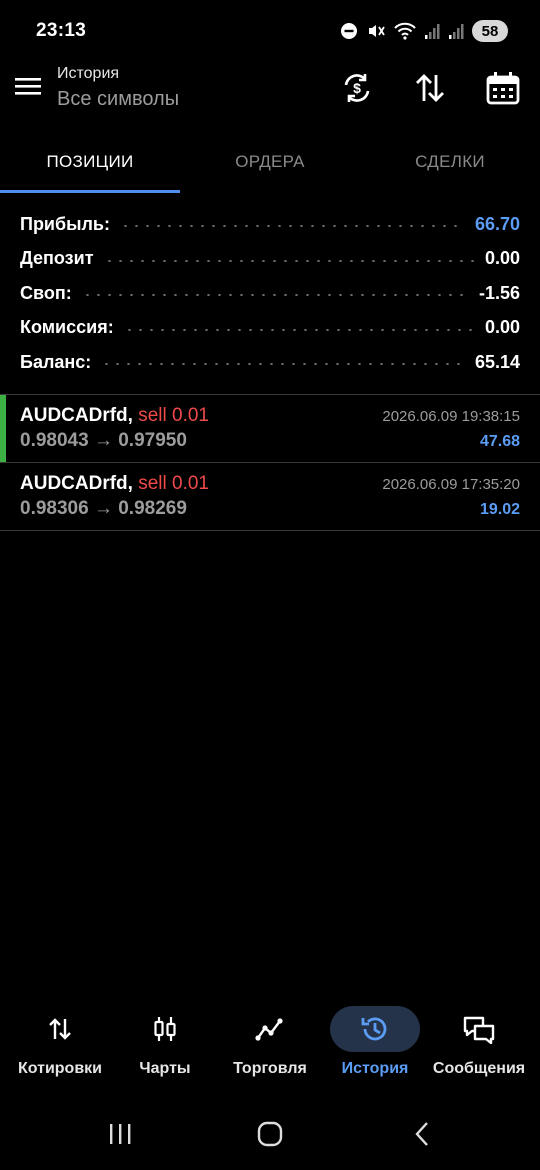 This screenshot has height=1170, width=540. I want to click on nav-label: Котировки, so click(60, 1068).